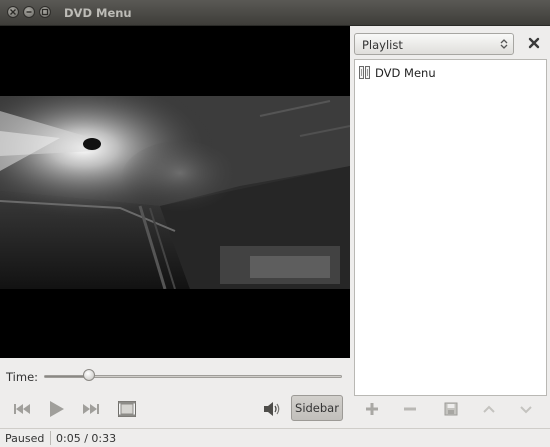 Image resolution: width=550 pixels, height=447 pixels. I want to click on save-icon, so click(451, 409).